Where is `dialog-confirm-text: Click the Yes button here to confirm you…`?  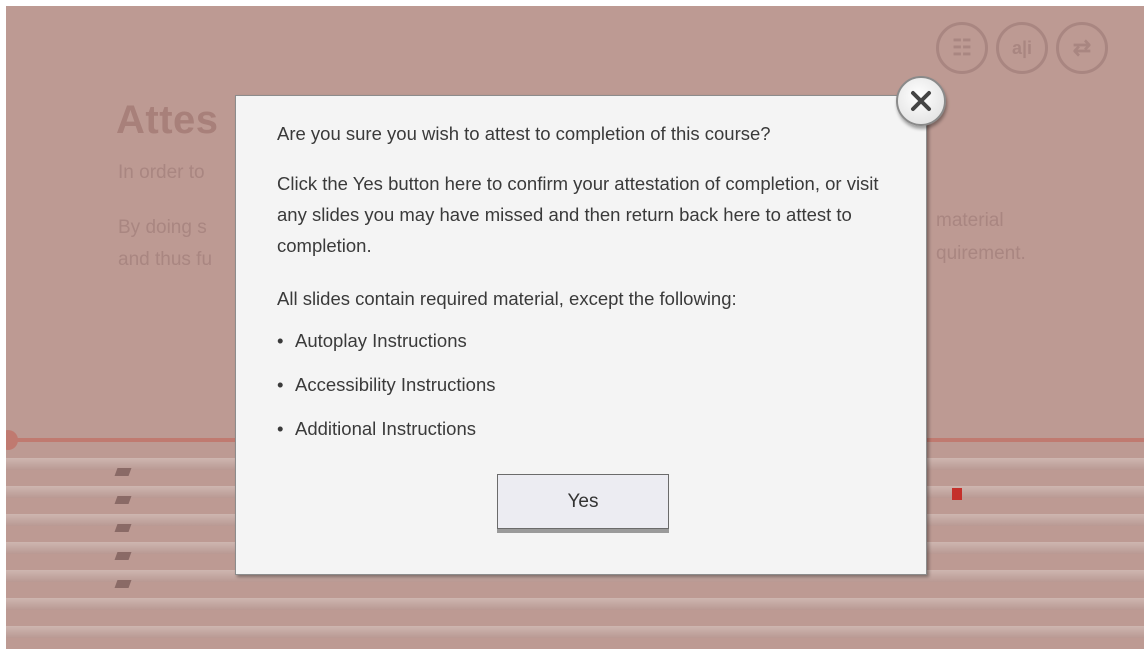 dialog-confirm-text: Click the Yes button here to confirm you… is located at coordinates (578, 214).